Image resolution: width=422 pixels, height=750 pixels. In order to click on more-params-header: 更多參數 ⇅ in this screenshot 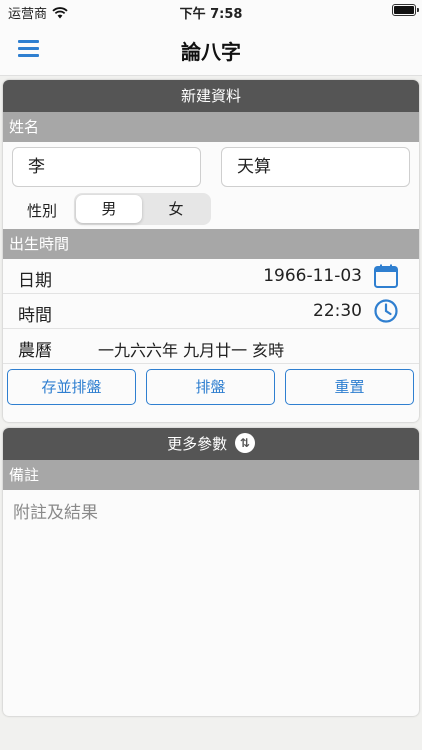, I will do `click(211, 444)`.